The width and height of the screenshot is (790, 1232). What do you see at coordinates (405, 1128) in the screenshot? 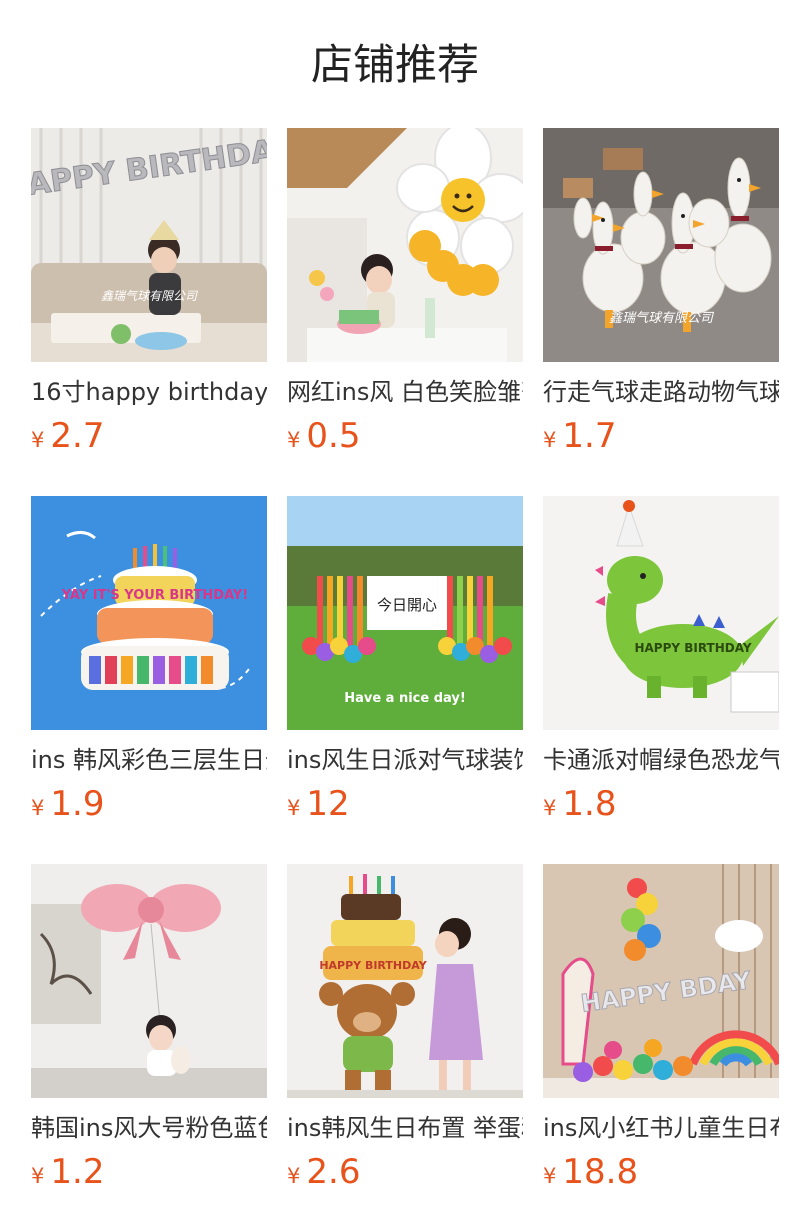
I see `product-name: ins韩风生日布置 举蛋糕小熊` at bounding box center [405, 1128].